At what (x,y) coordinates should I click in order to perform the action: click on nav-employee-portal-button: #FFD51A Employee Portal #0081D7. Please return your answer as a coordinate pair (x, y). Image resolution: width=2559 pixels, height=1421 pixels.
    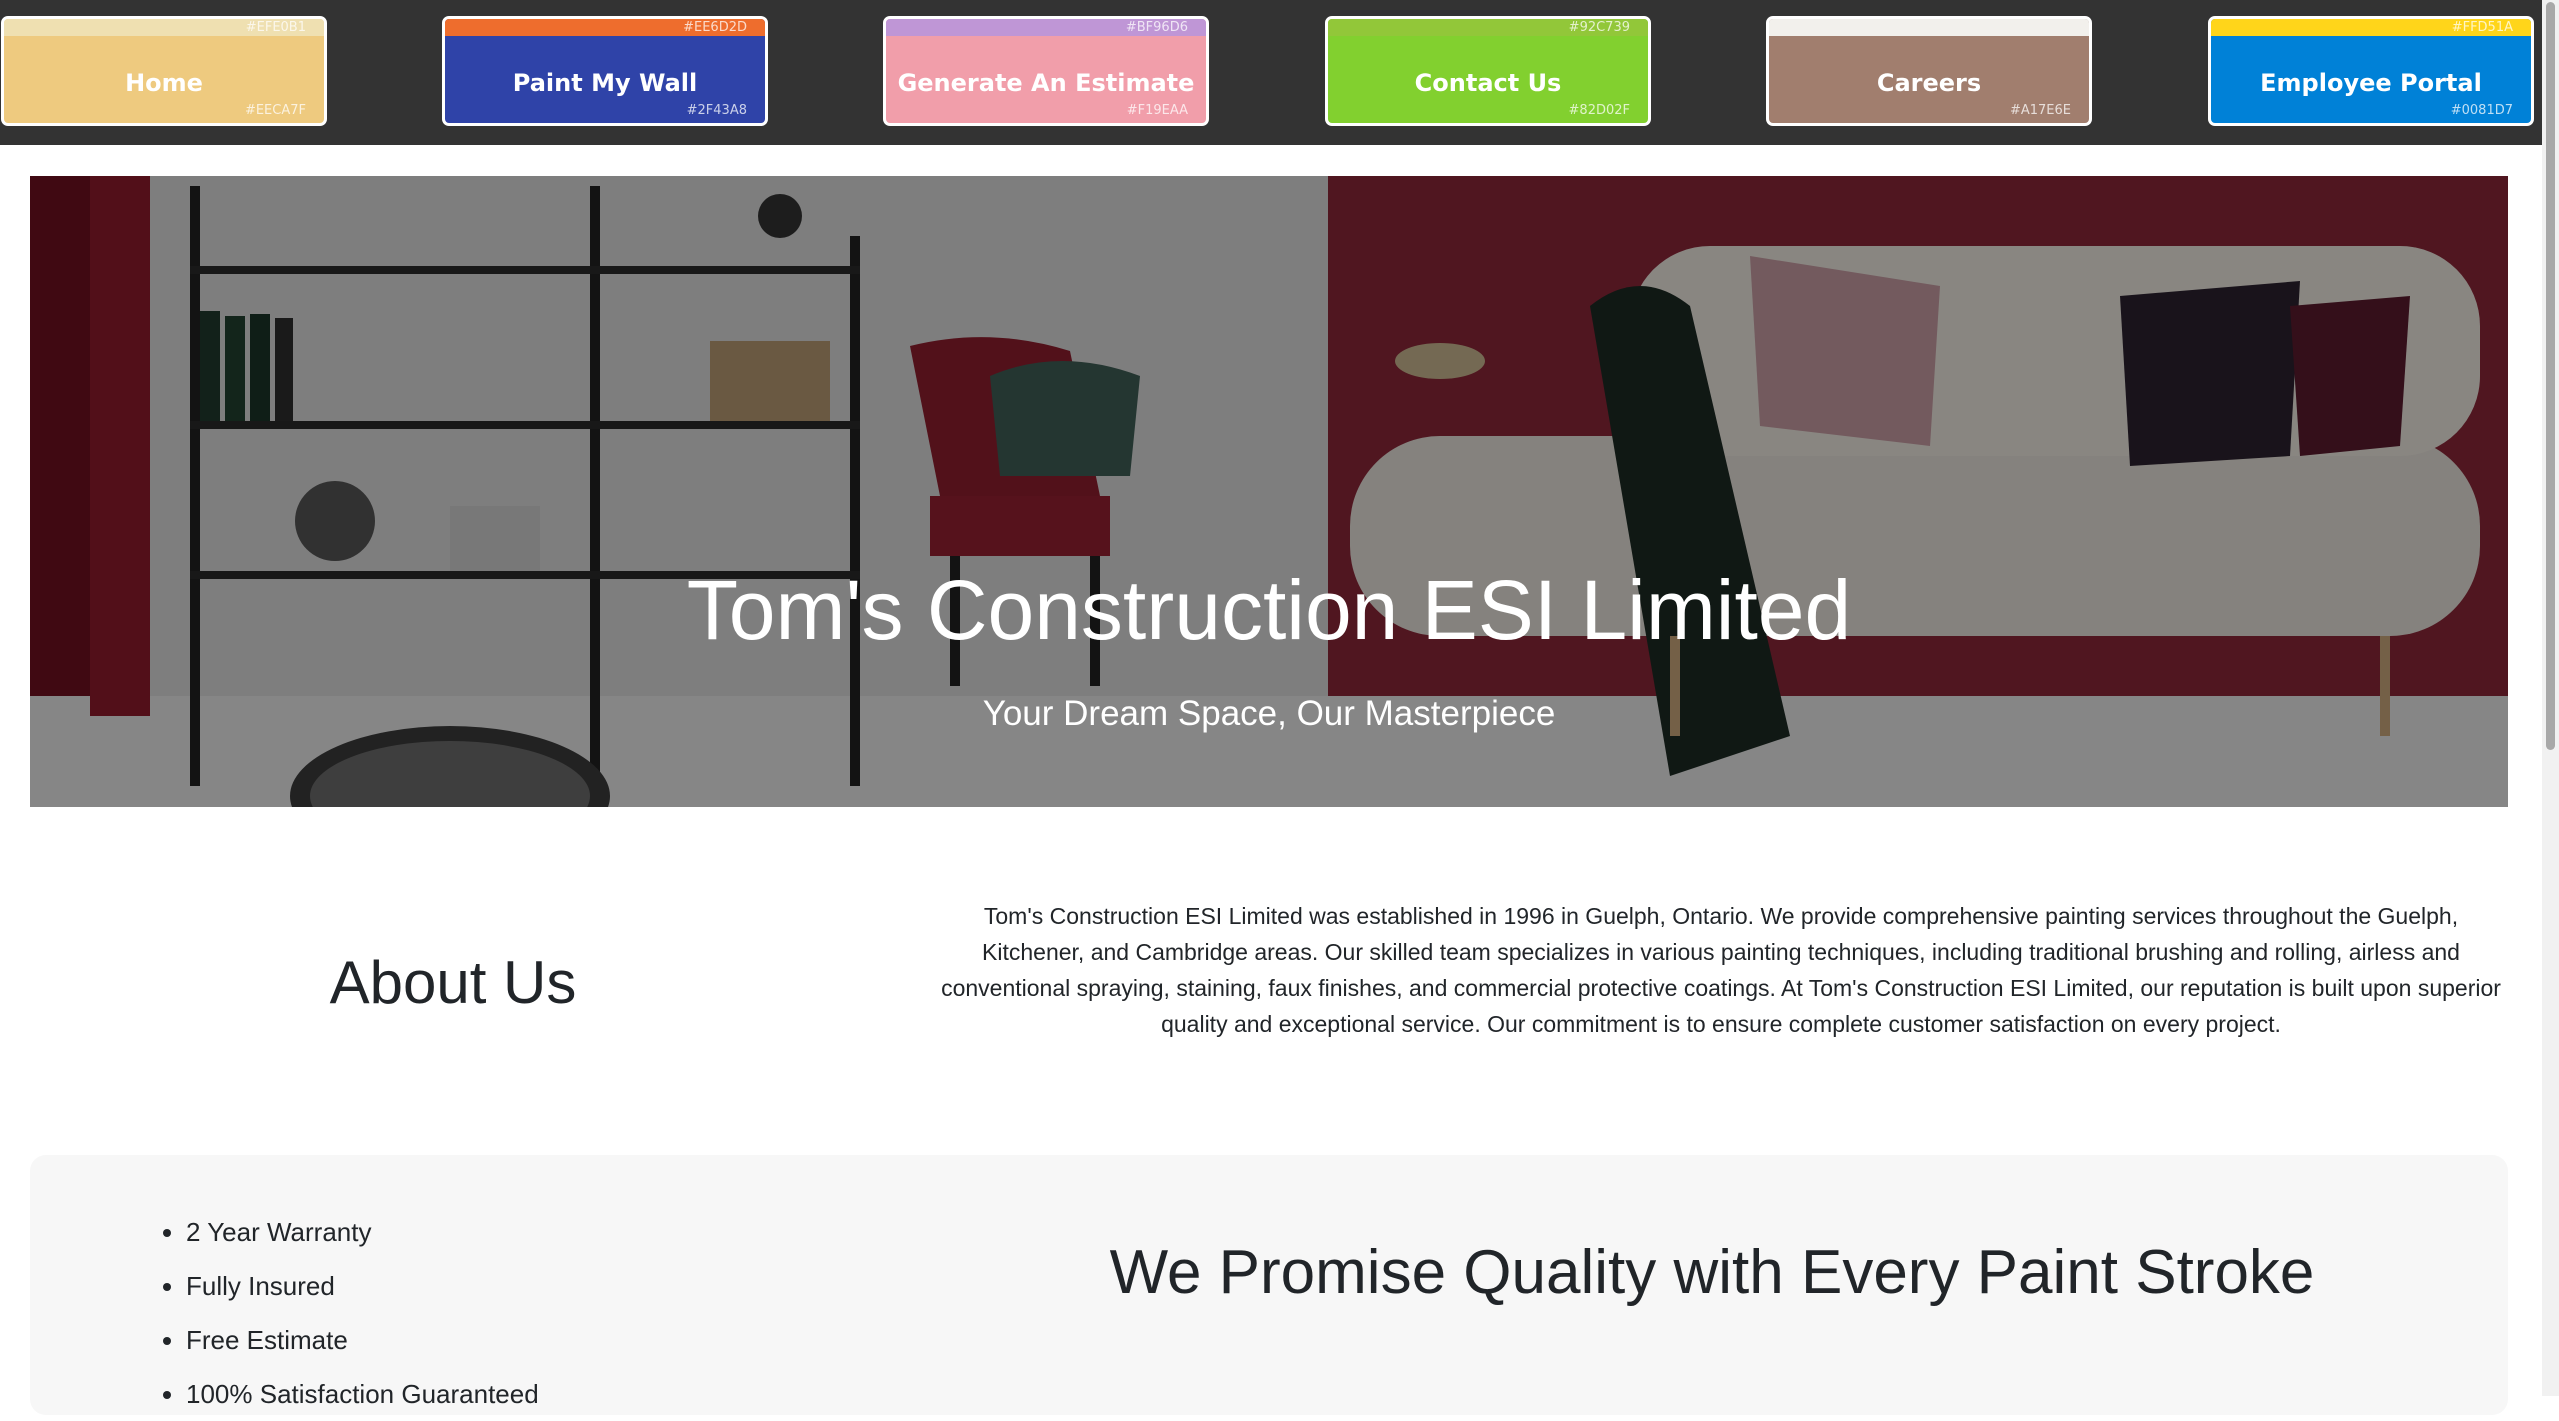
    Looking at the image, I should click on (2371, 71).